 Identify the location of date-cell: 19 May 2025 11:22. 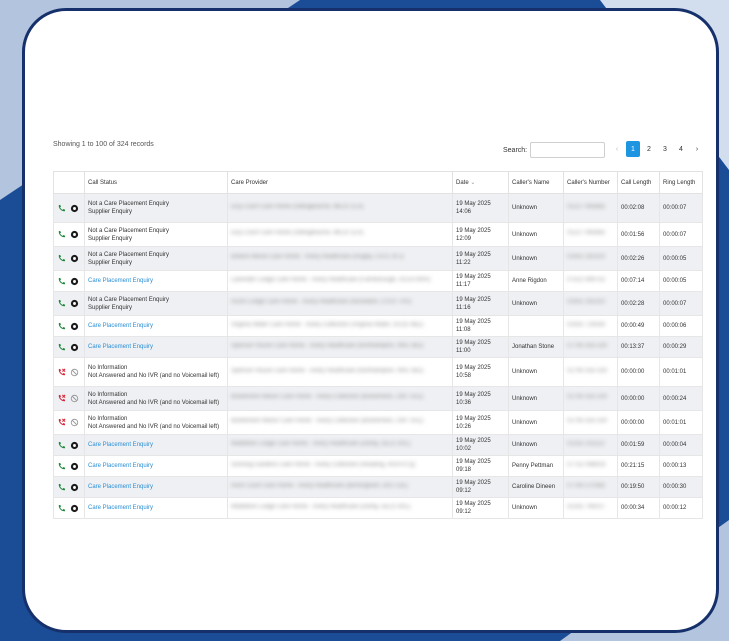
(480, 258).